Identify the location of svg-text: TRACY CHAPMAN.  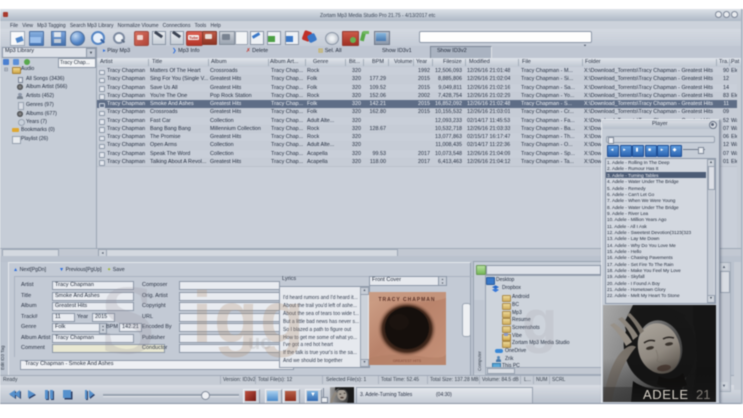
(406, 300).